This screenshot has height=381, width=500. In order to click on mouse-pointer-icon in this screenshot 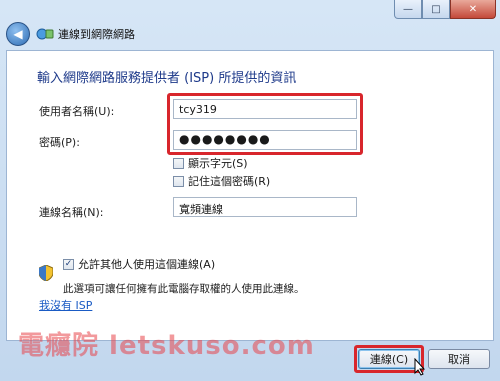, I will do `click(420, 367)`.